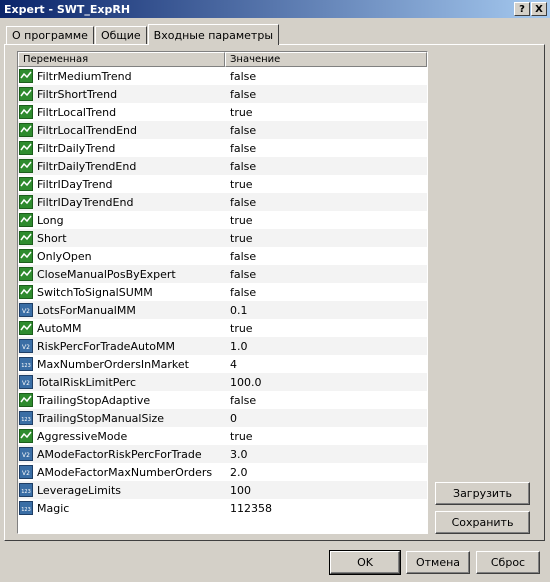  Describe the element at coordinates (326, 472) in the screenshot. I see `parameter-value: 2.0` at that location.